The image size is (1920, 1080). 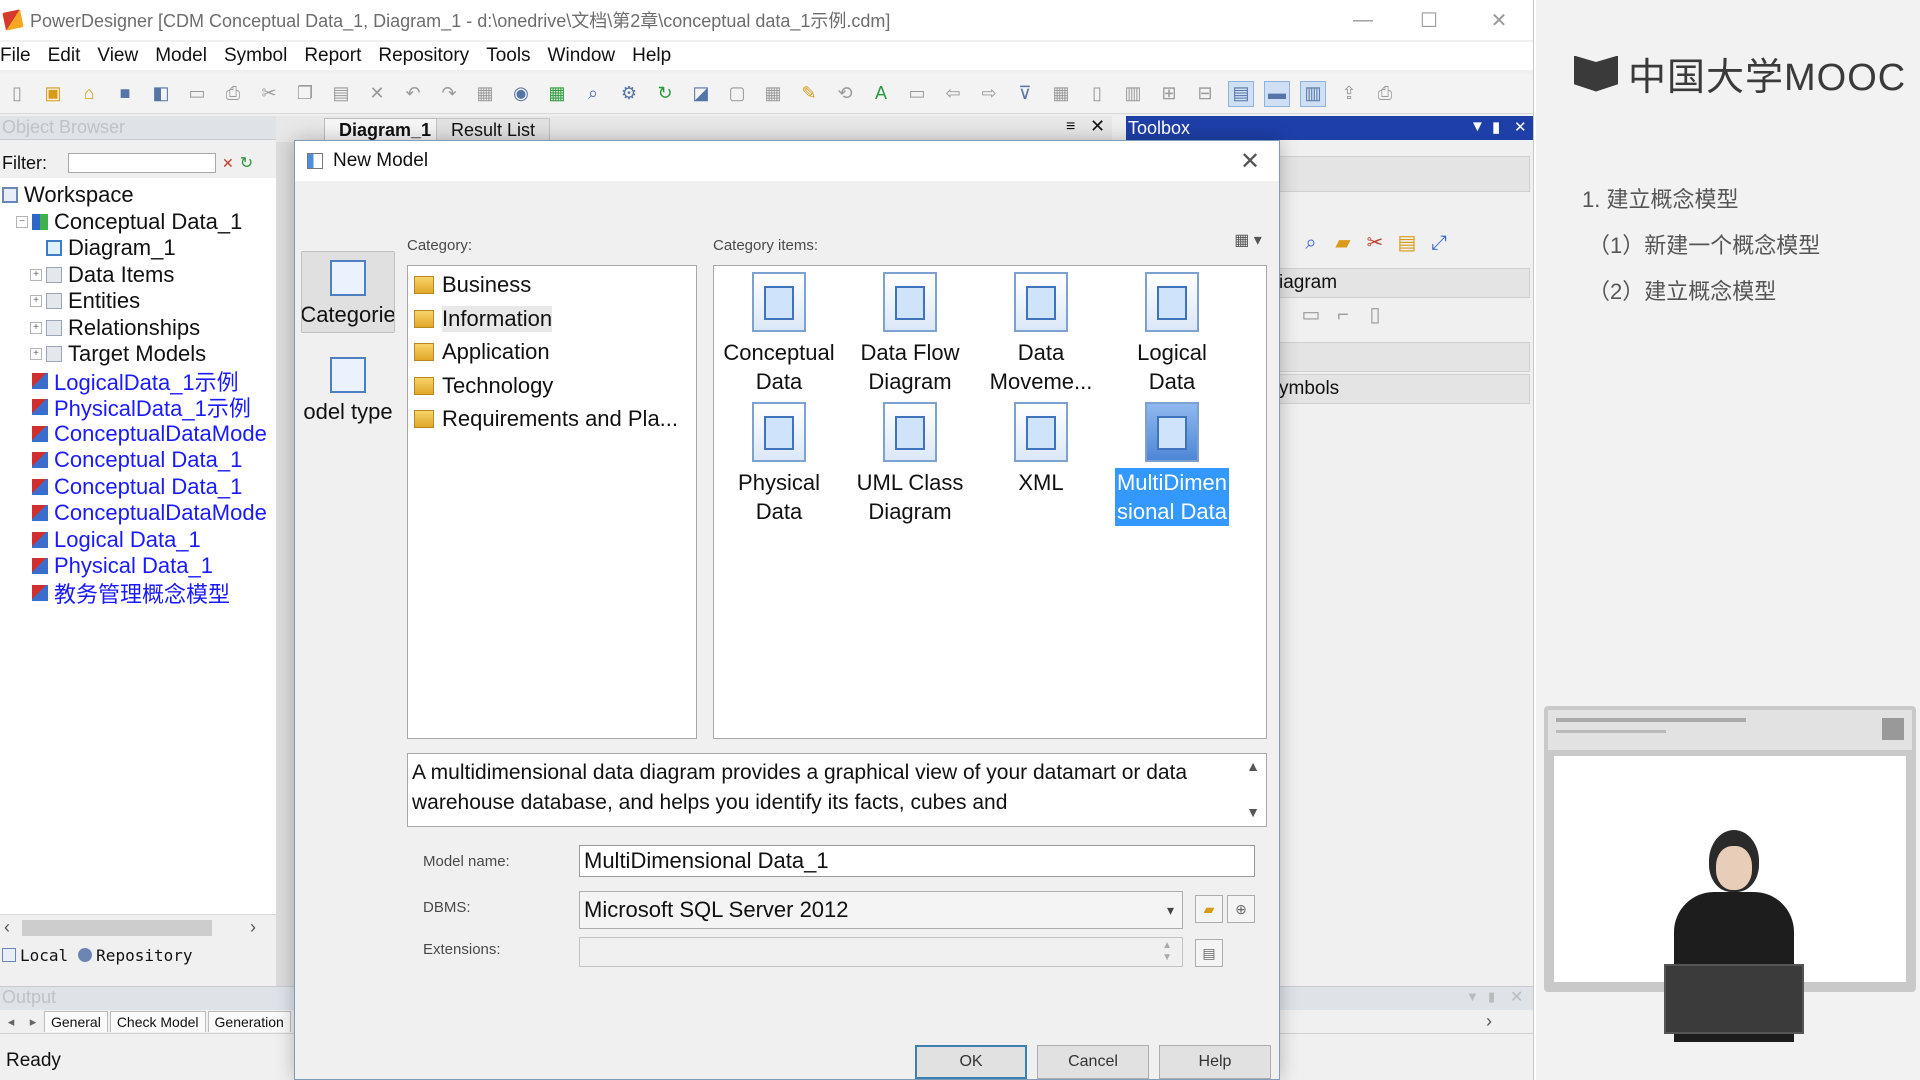 What do you see at coordinates (1172, 467) in the screenshot?
I see `model-type-item: MultiDimen sional Data` at bounding box center [1172, 467].